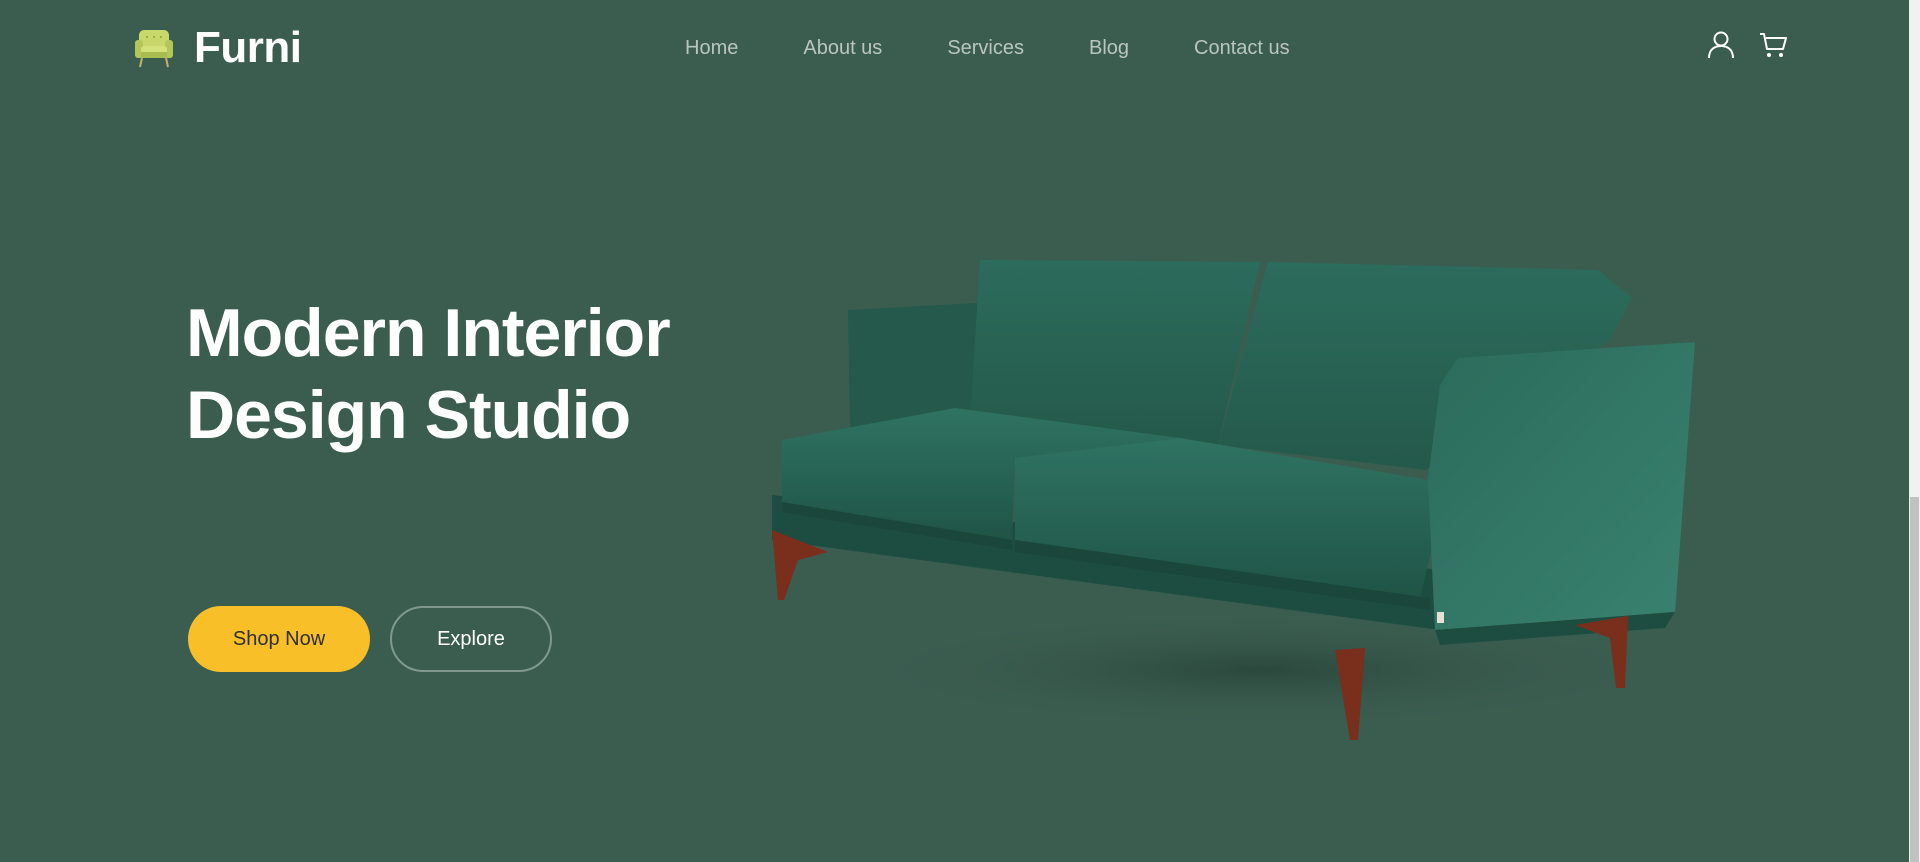  I want to click on nav-home: Home, so click(711, 48).